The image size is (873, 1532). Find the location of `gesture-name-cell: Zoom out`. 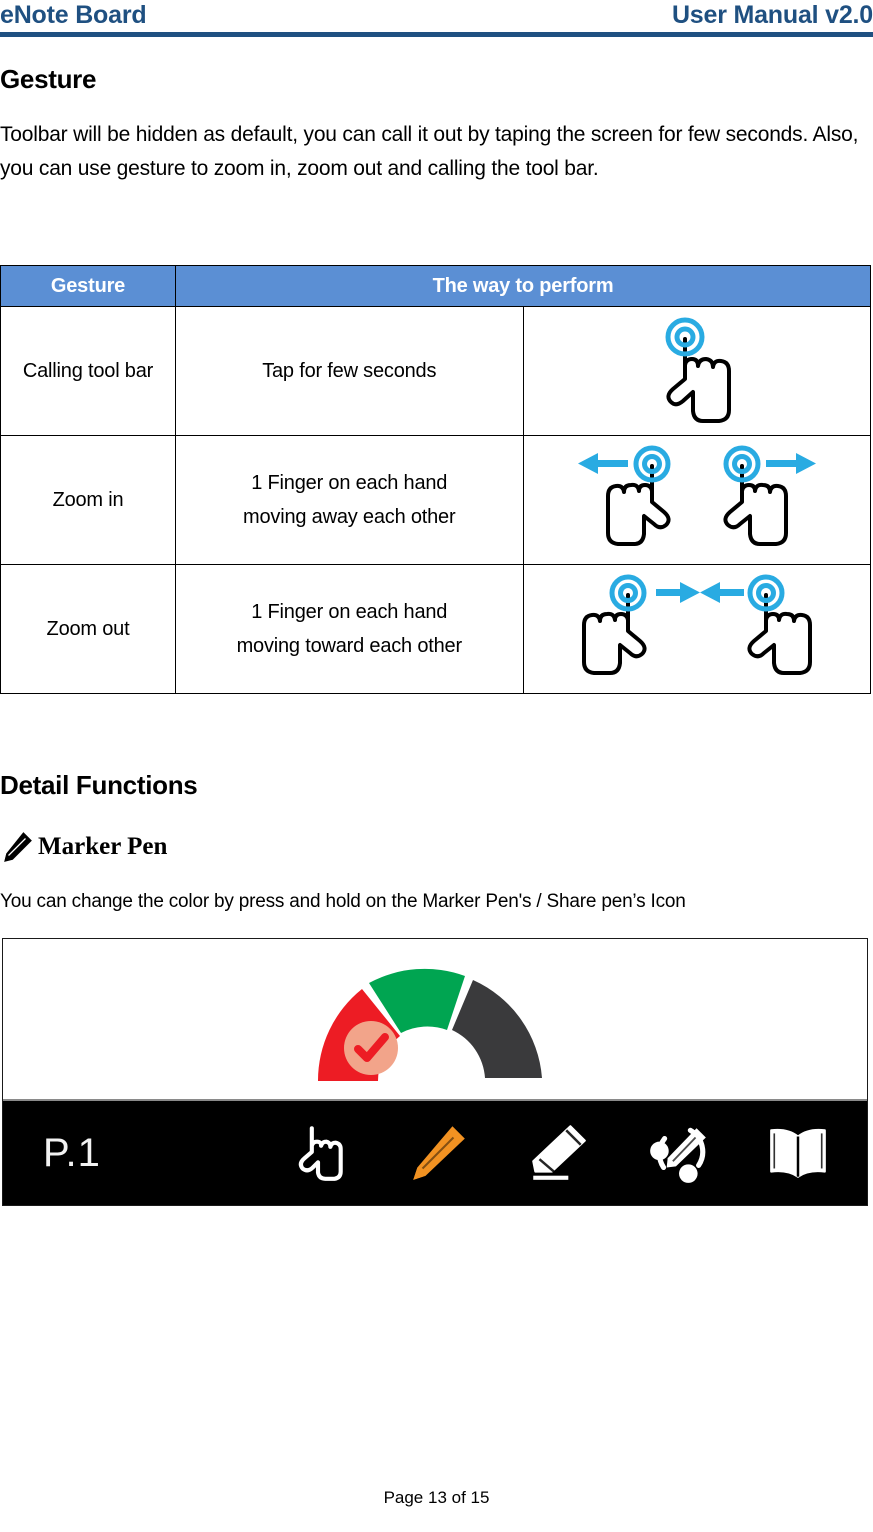

gesture-name-cell: Zoom out is located at coordinates (88, 629).